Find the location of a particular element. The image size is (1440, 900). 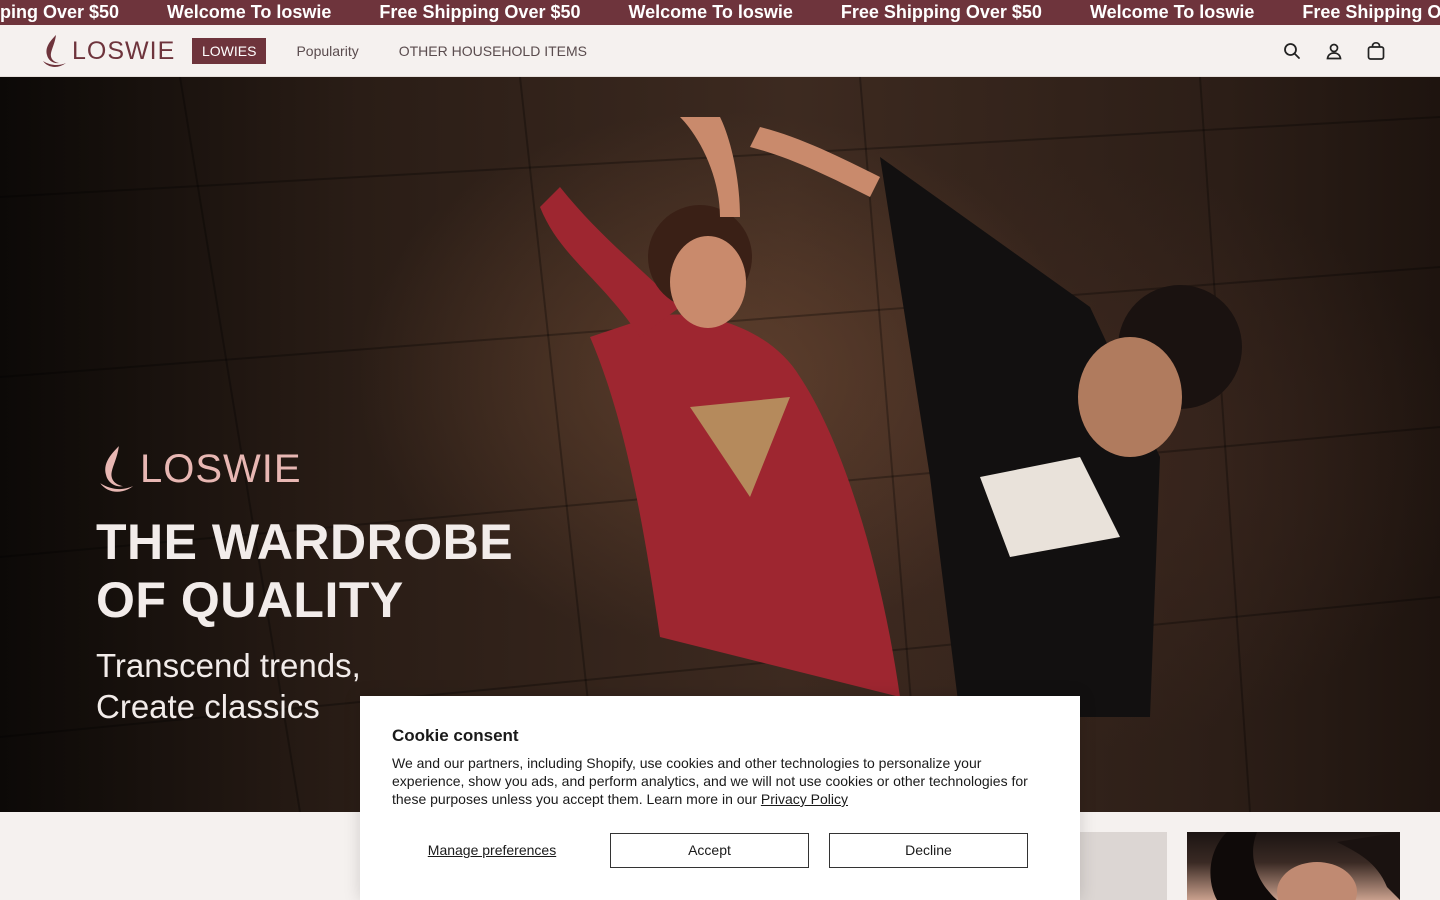

search-icon is located at coordinates (1292, 51).